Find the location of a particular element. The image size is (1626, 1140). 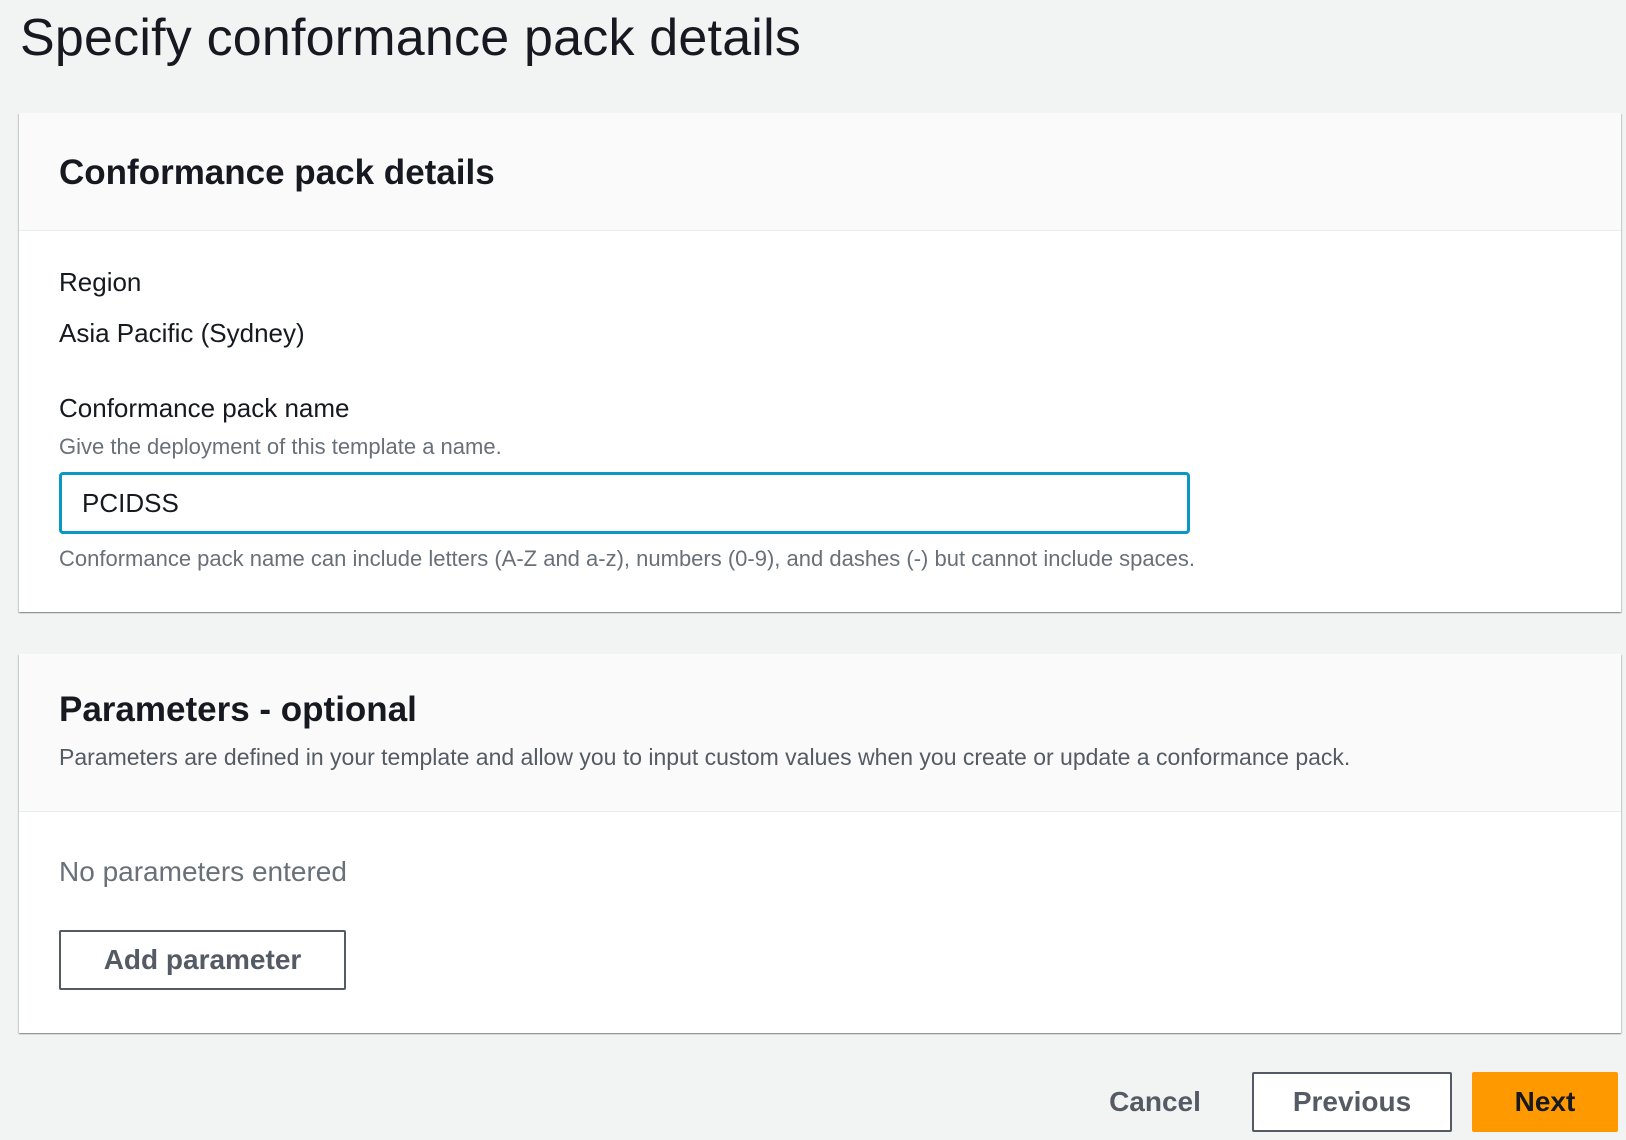

details-panel-title: Conformance pack details is located at coordinates (277, 172).